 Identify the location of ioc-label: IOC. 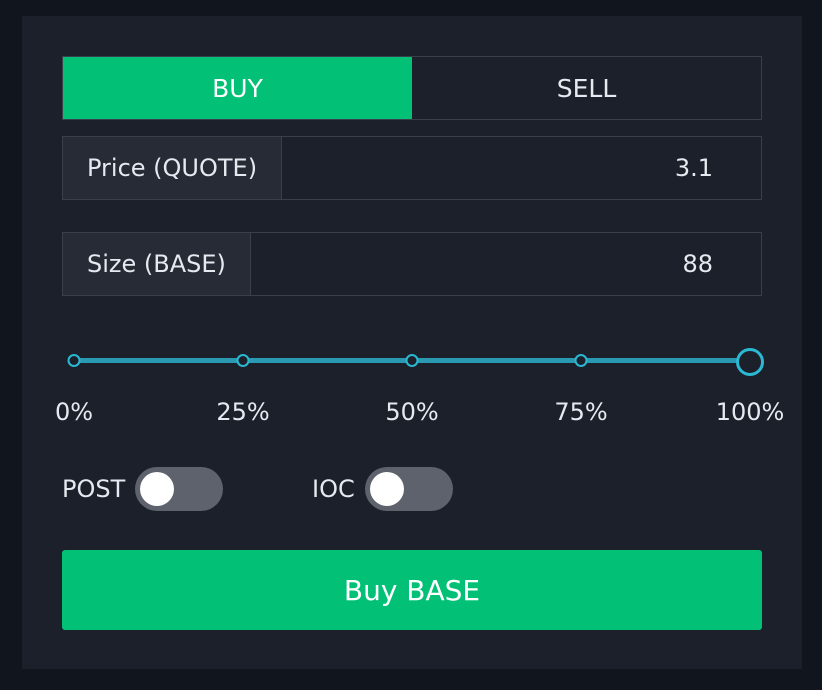
(333, 489).